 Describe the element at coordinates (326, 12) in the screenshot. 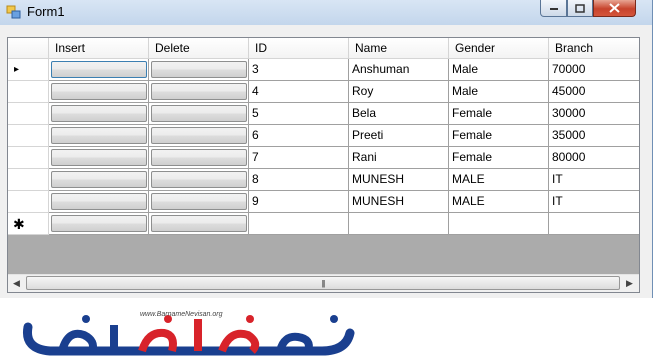

I see `title-bar: Form1` at that location.